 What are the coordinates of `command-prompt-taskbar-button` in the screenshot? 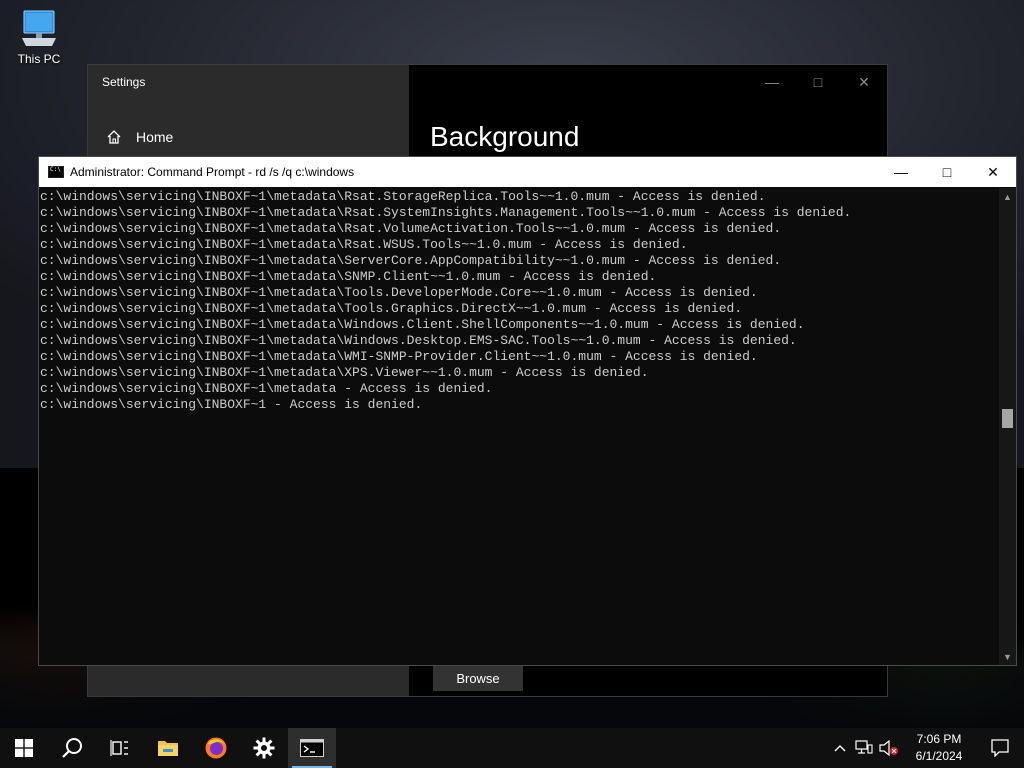 It's located at (312, 748).